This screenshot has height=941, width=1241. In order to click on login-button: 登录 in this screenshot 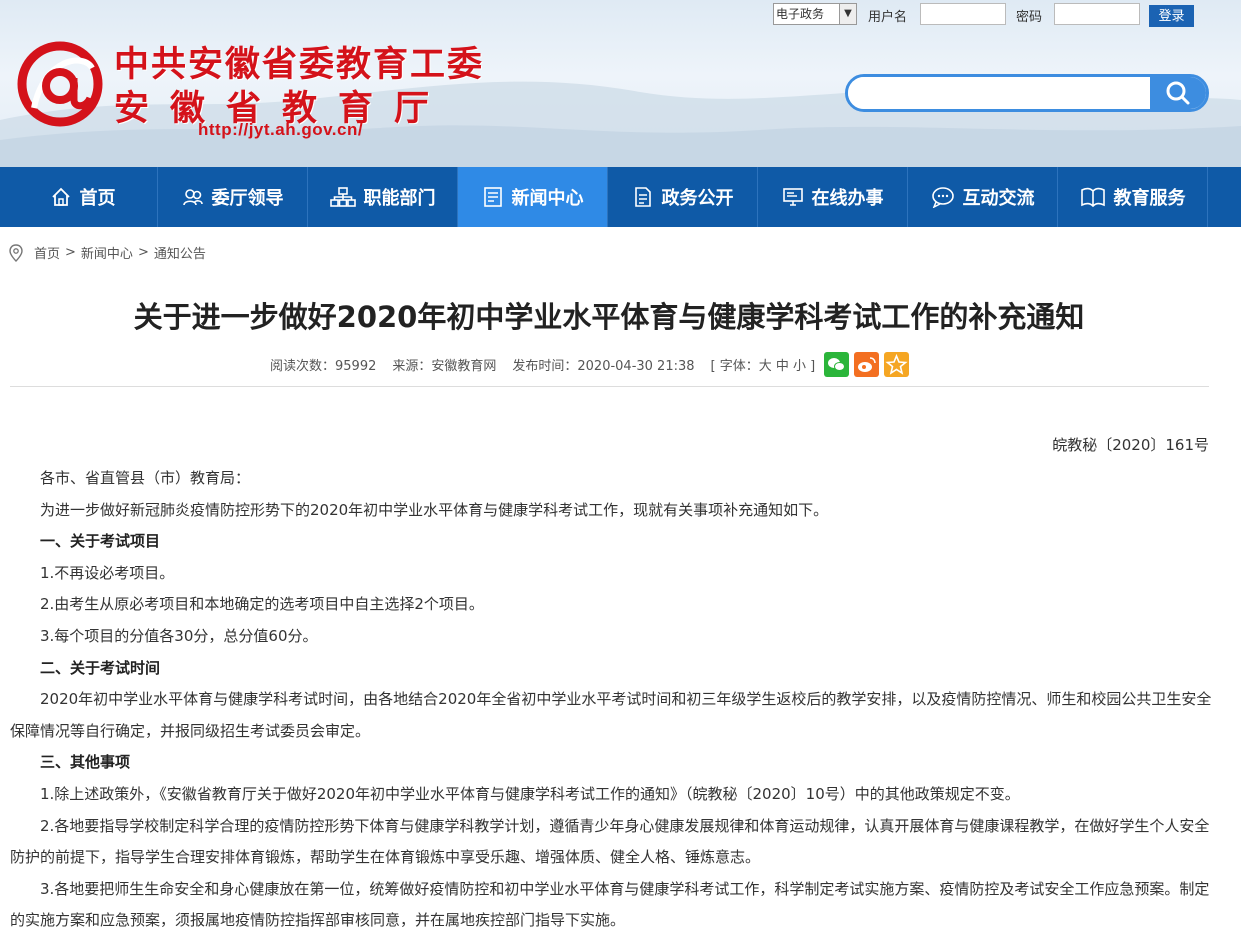, I will do `click(1171, 16)`.